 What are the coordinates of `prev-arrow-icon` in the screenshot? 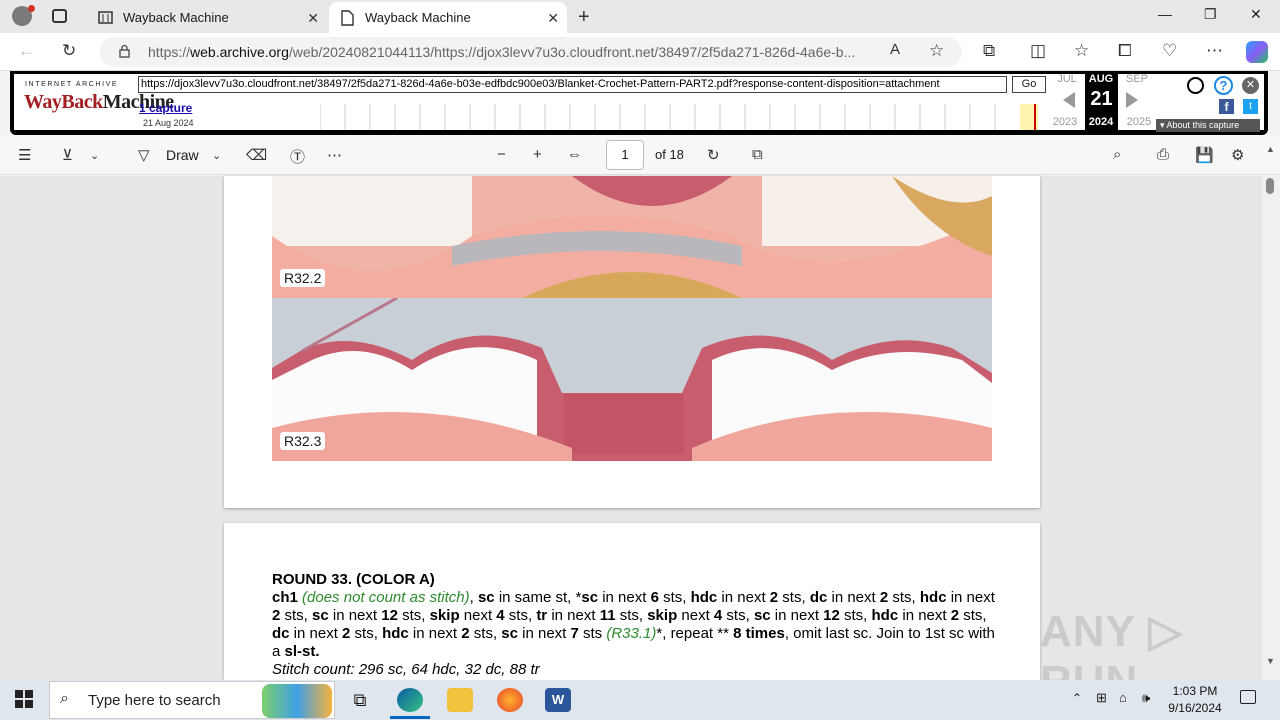 It's located at (1069, 100).